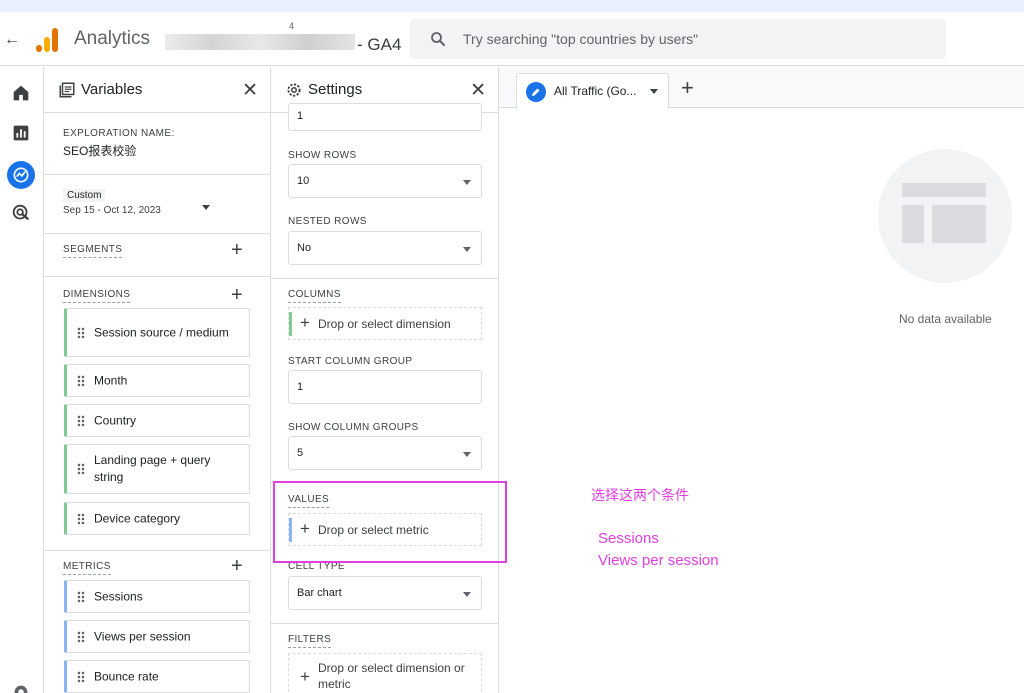  What do you see at coordinates (350, 361) in the screenshot?
I see `start-column-group-label: START COLUMN GROUP` at bounding box center [350, 361].